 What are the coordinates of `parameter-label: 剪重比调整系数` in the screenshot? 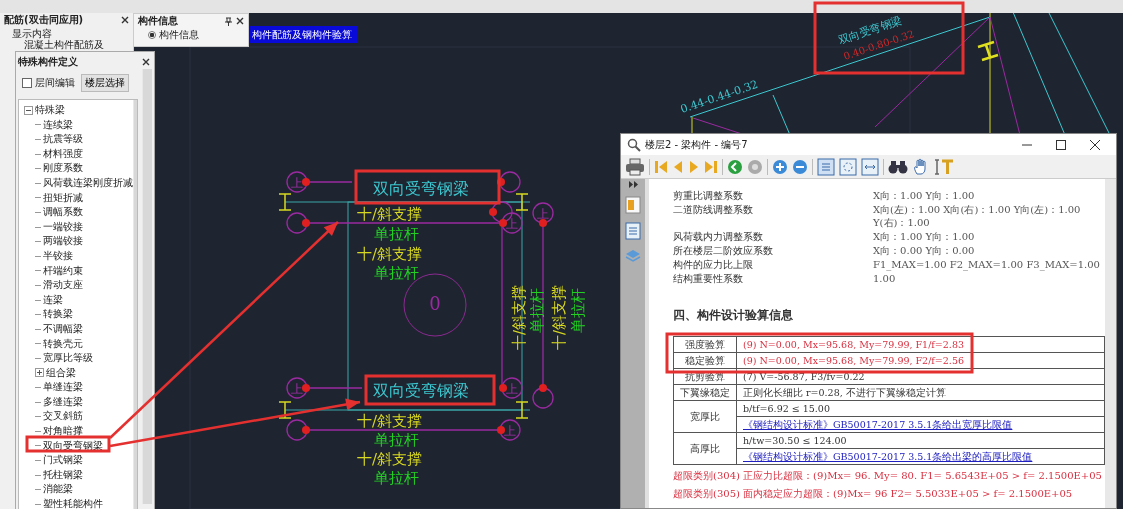 It's located at (708, 195).